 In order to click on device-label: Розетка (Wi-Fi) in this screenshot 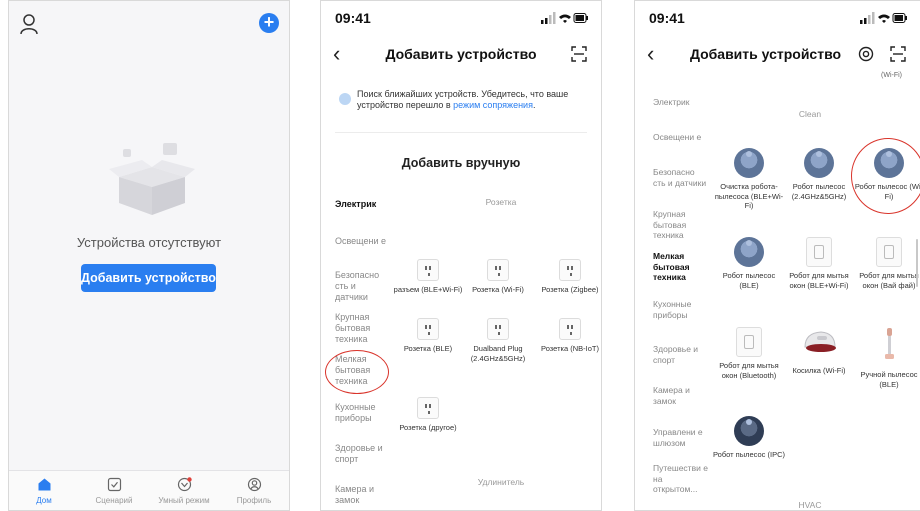, I will do `click(498, 289)`.